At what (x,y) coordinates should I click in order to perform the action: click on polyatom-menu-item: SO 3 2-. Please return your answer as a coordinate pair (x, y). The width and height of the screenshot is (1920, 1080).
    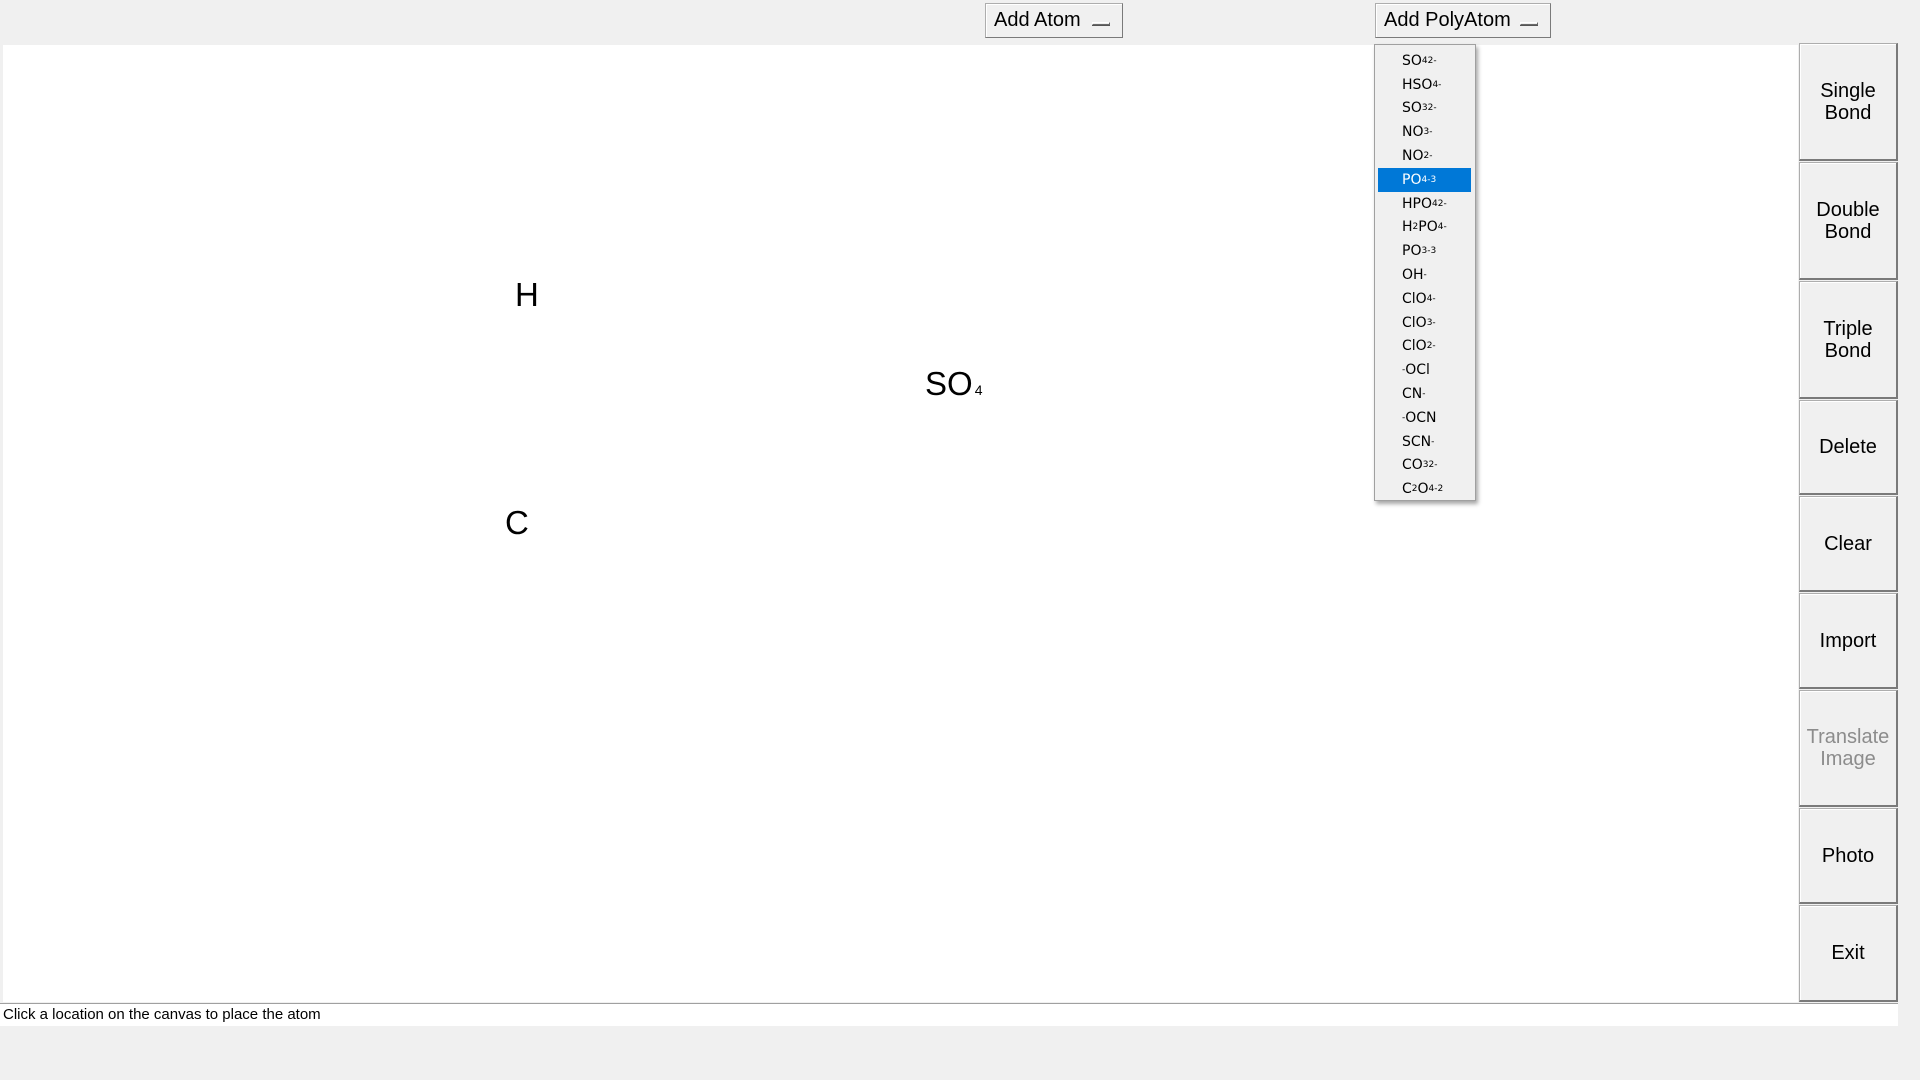
    Looking at the image, I should click on (1424, 109).